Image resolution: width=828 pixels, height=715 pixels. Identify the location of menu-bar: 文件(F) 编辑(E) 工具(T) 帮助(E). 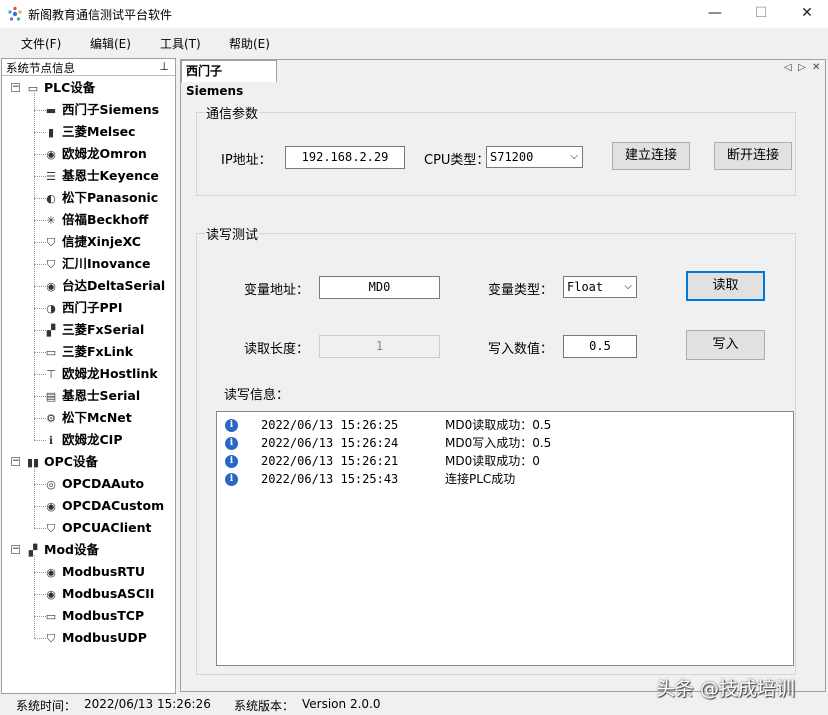
(414, 42).